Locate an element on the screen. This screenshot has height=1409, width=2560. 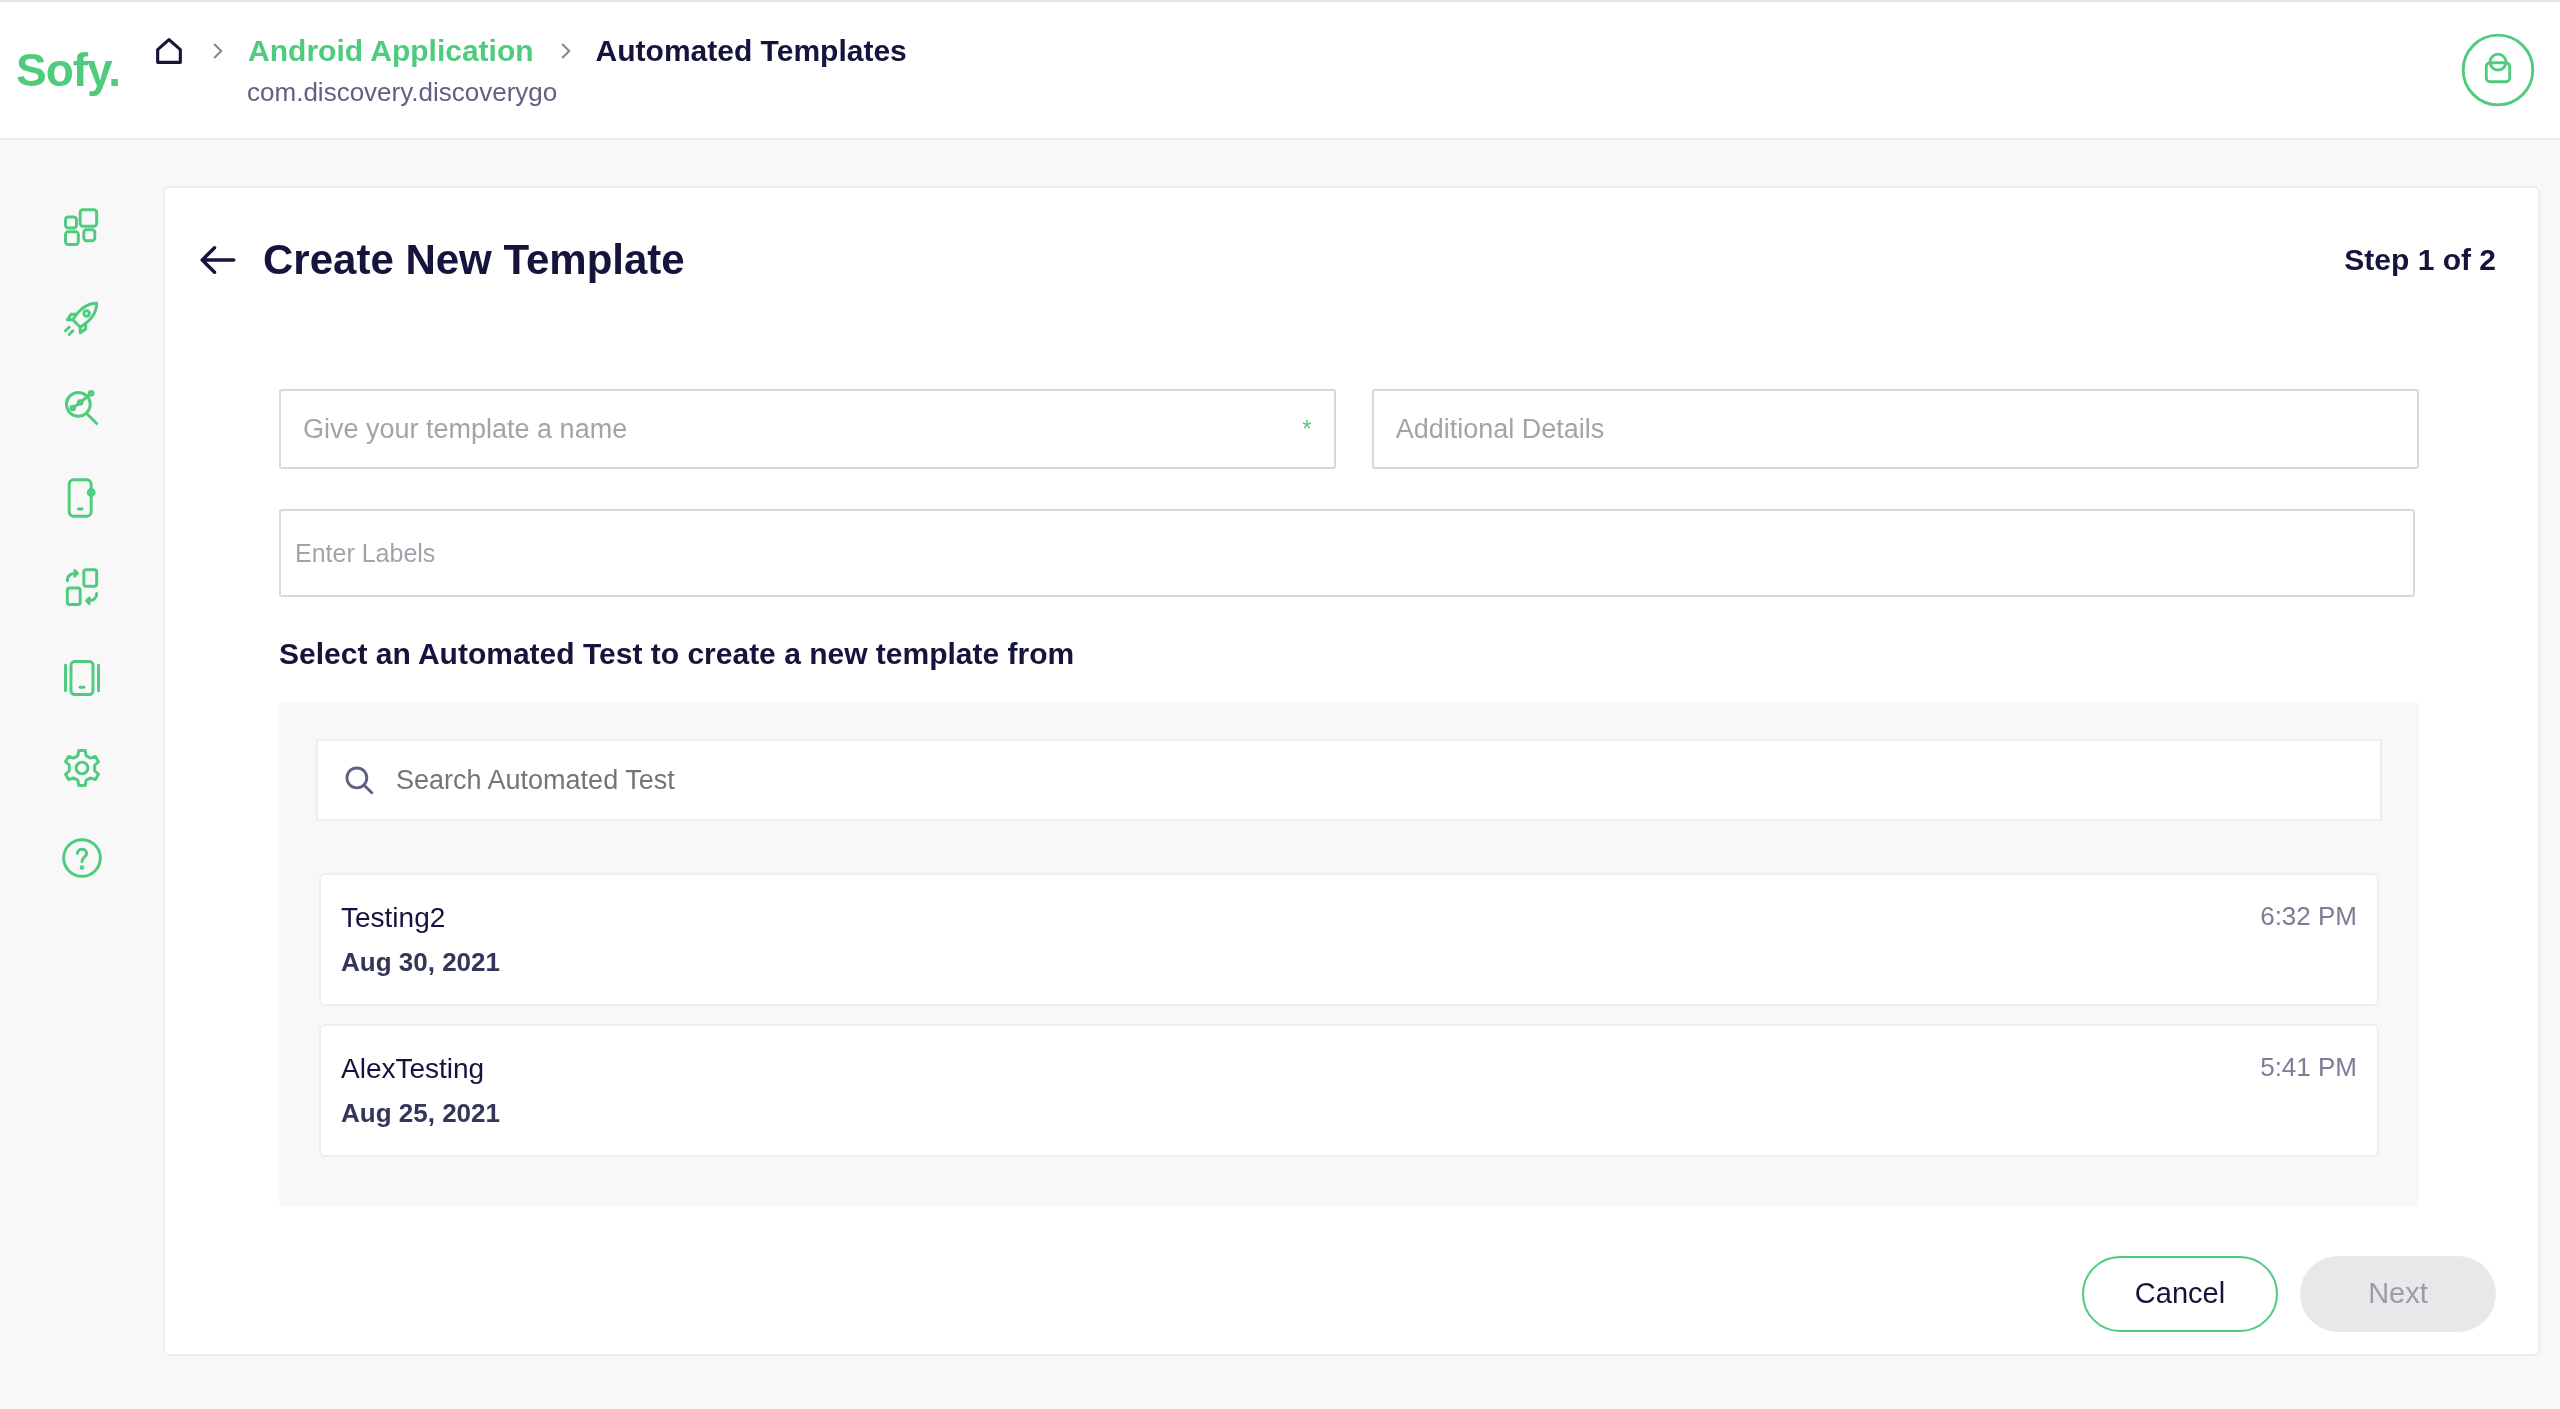
step-indicator: Step 1 of 2 is located at coordinates (2420, 260).